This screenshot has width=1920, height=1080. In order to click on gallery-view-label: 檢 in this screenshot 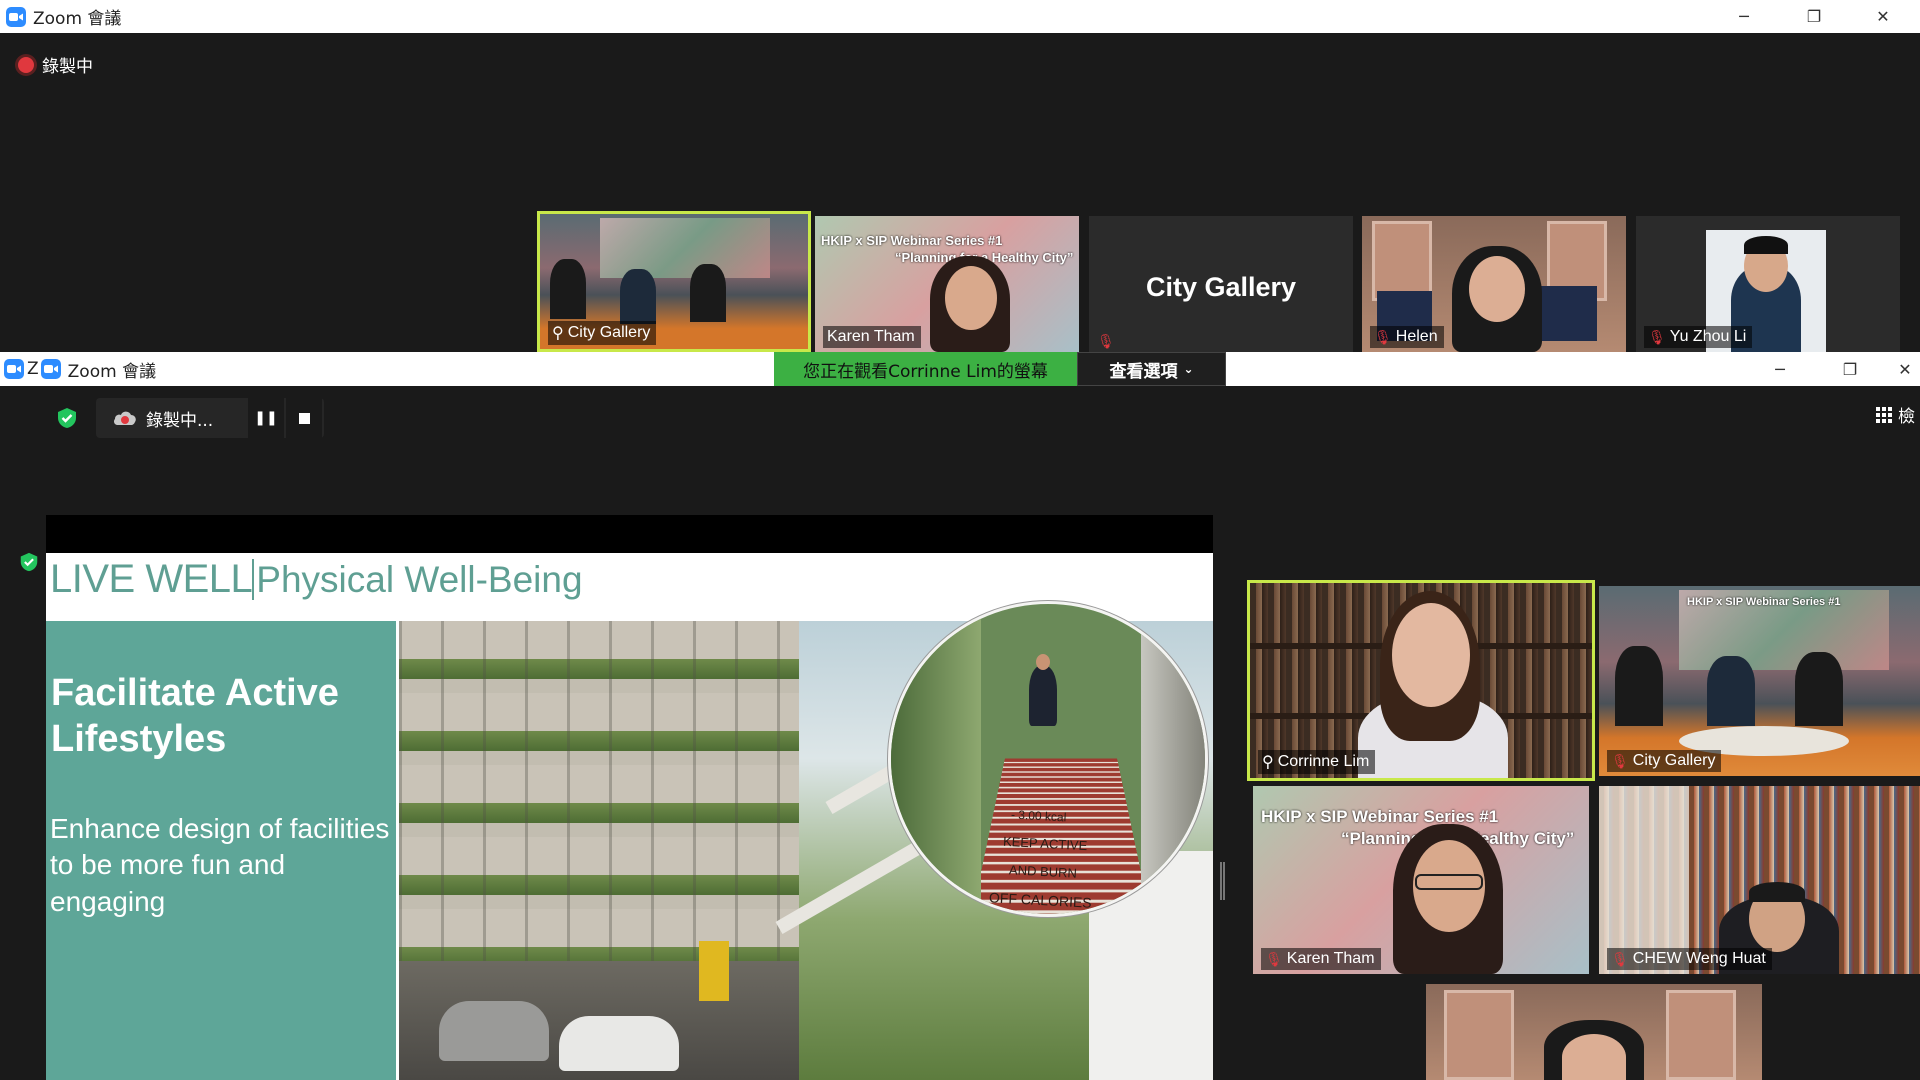, I will do `click(1906, 417)`.